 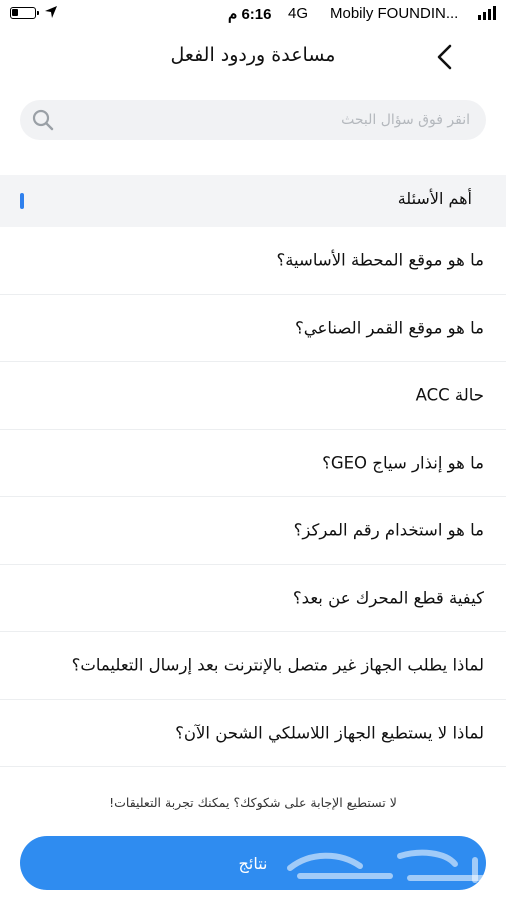 I want to click on search-input, so click(x=275, y=120).